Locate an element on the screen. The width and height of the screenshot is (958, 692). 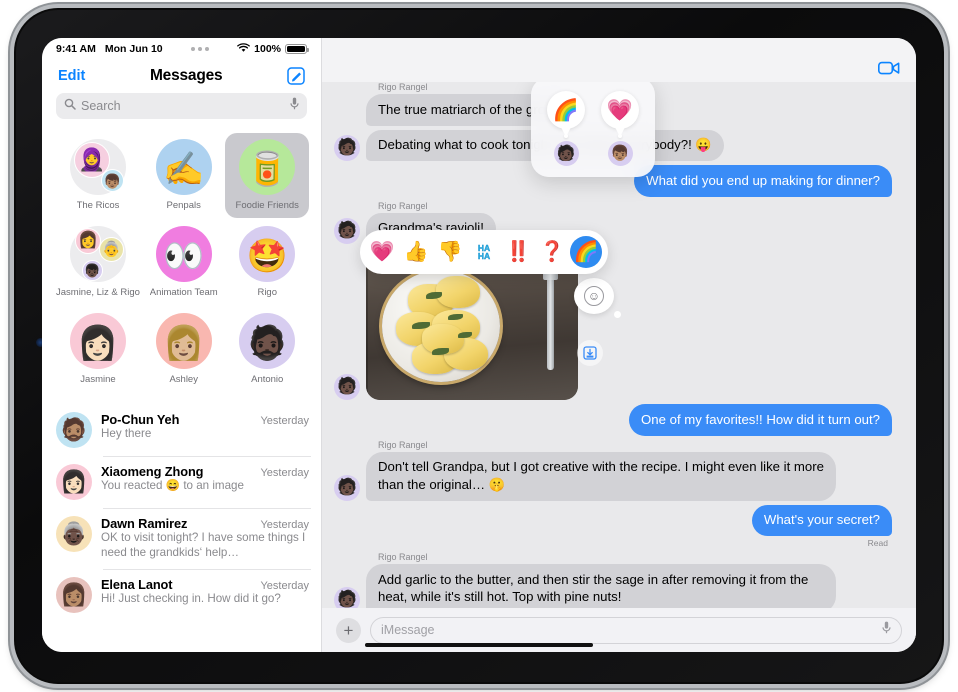
facetime-video-icon is located at coordinates (889, 68).